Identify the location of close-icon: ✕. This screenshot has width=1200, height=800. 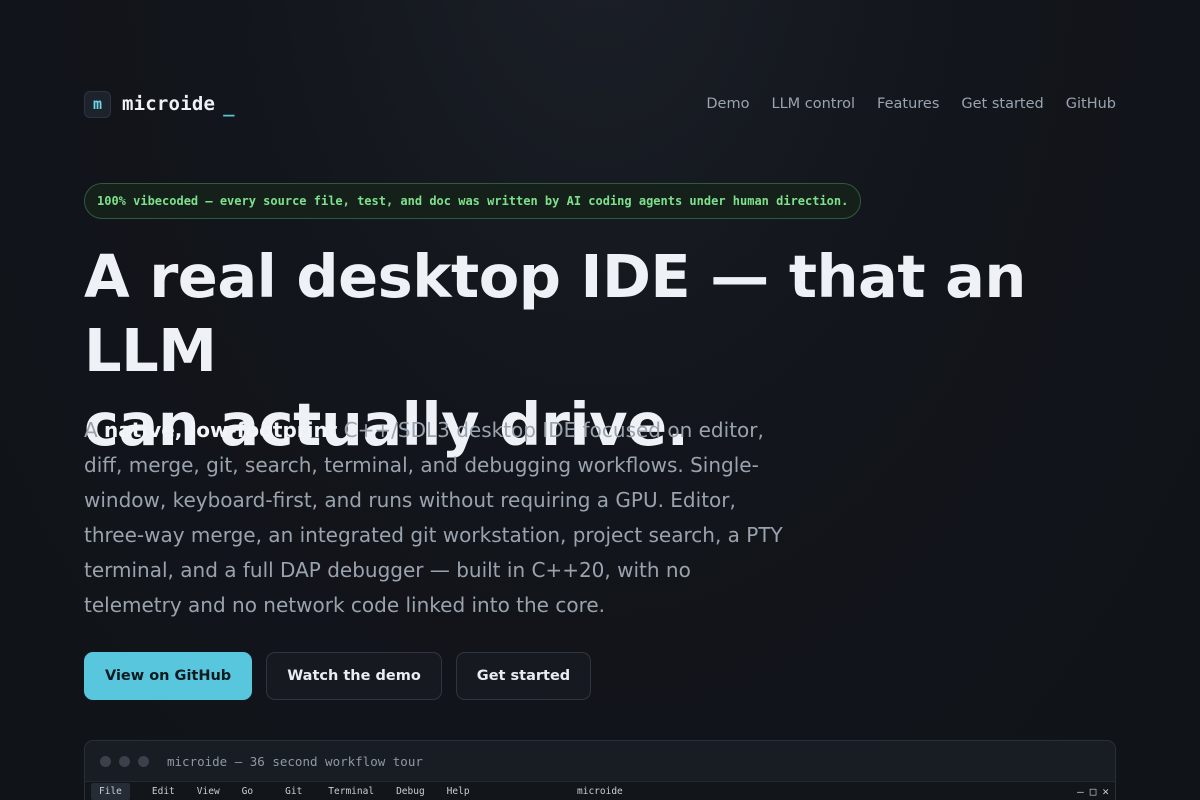
(1105, 791).